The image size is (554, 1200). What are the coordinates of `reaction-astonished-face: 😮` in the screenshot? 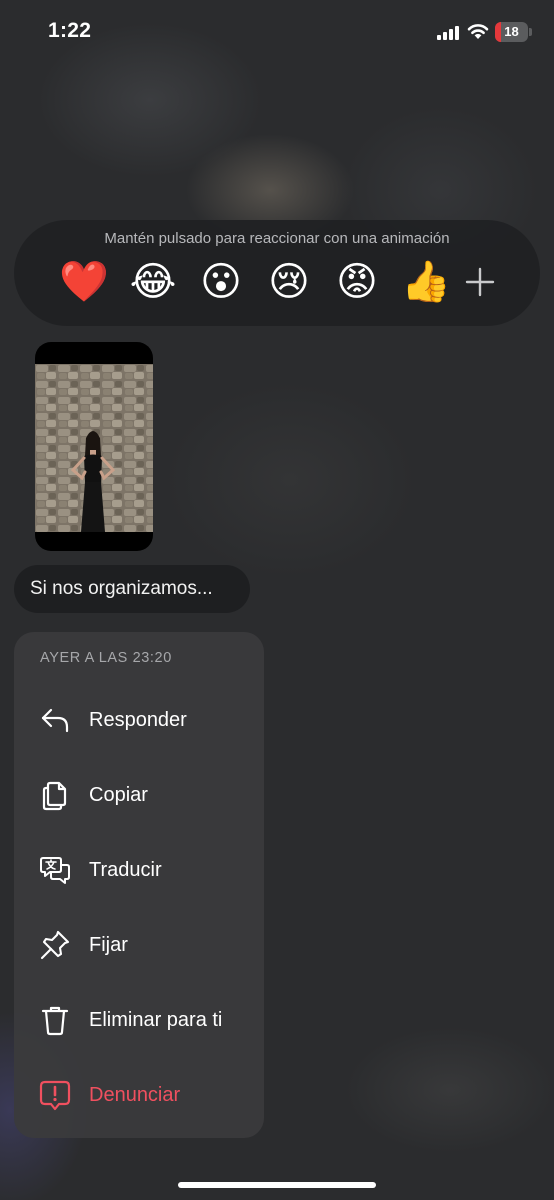 It's located at (221, 282).